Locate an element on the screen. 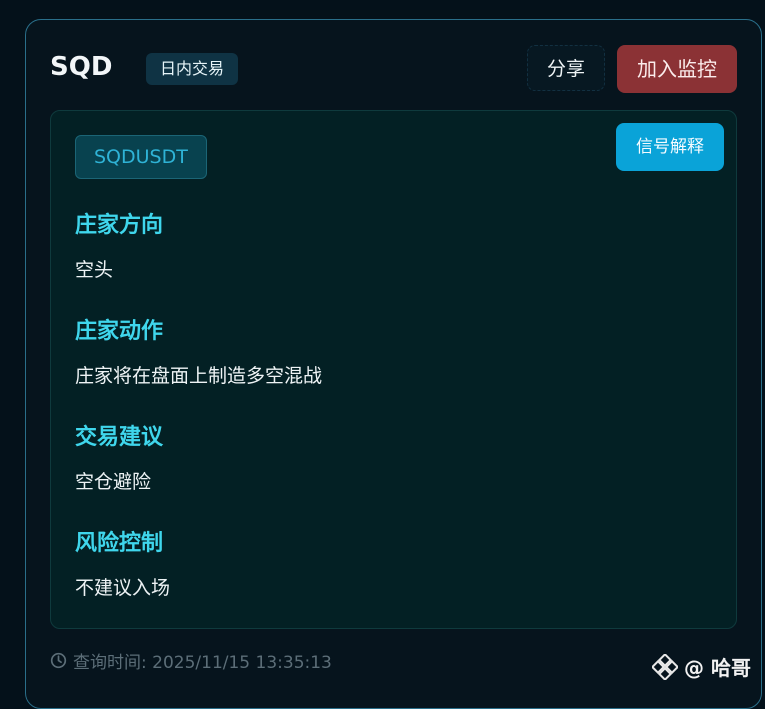 This screenshot has width=765, height=709. section-value: 不建议入场 is located at coordinates (123, 588).